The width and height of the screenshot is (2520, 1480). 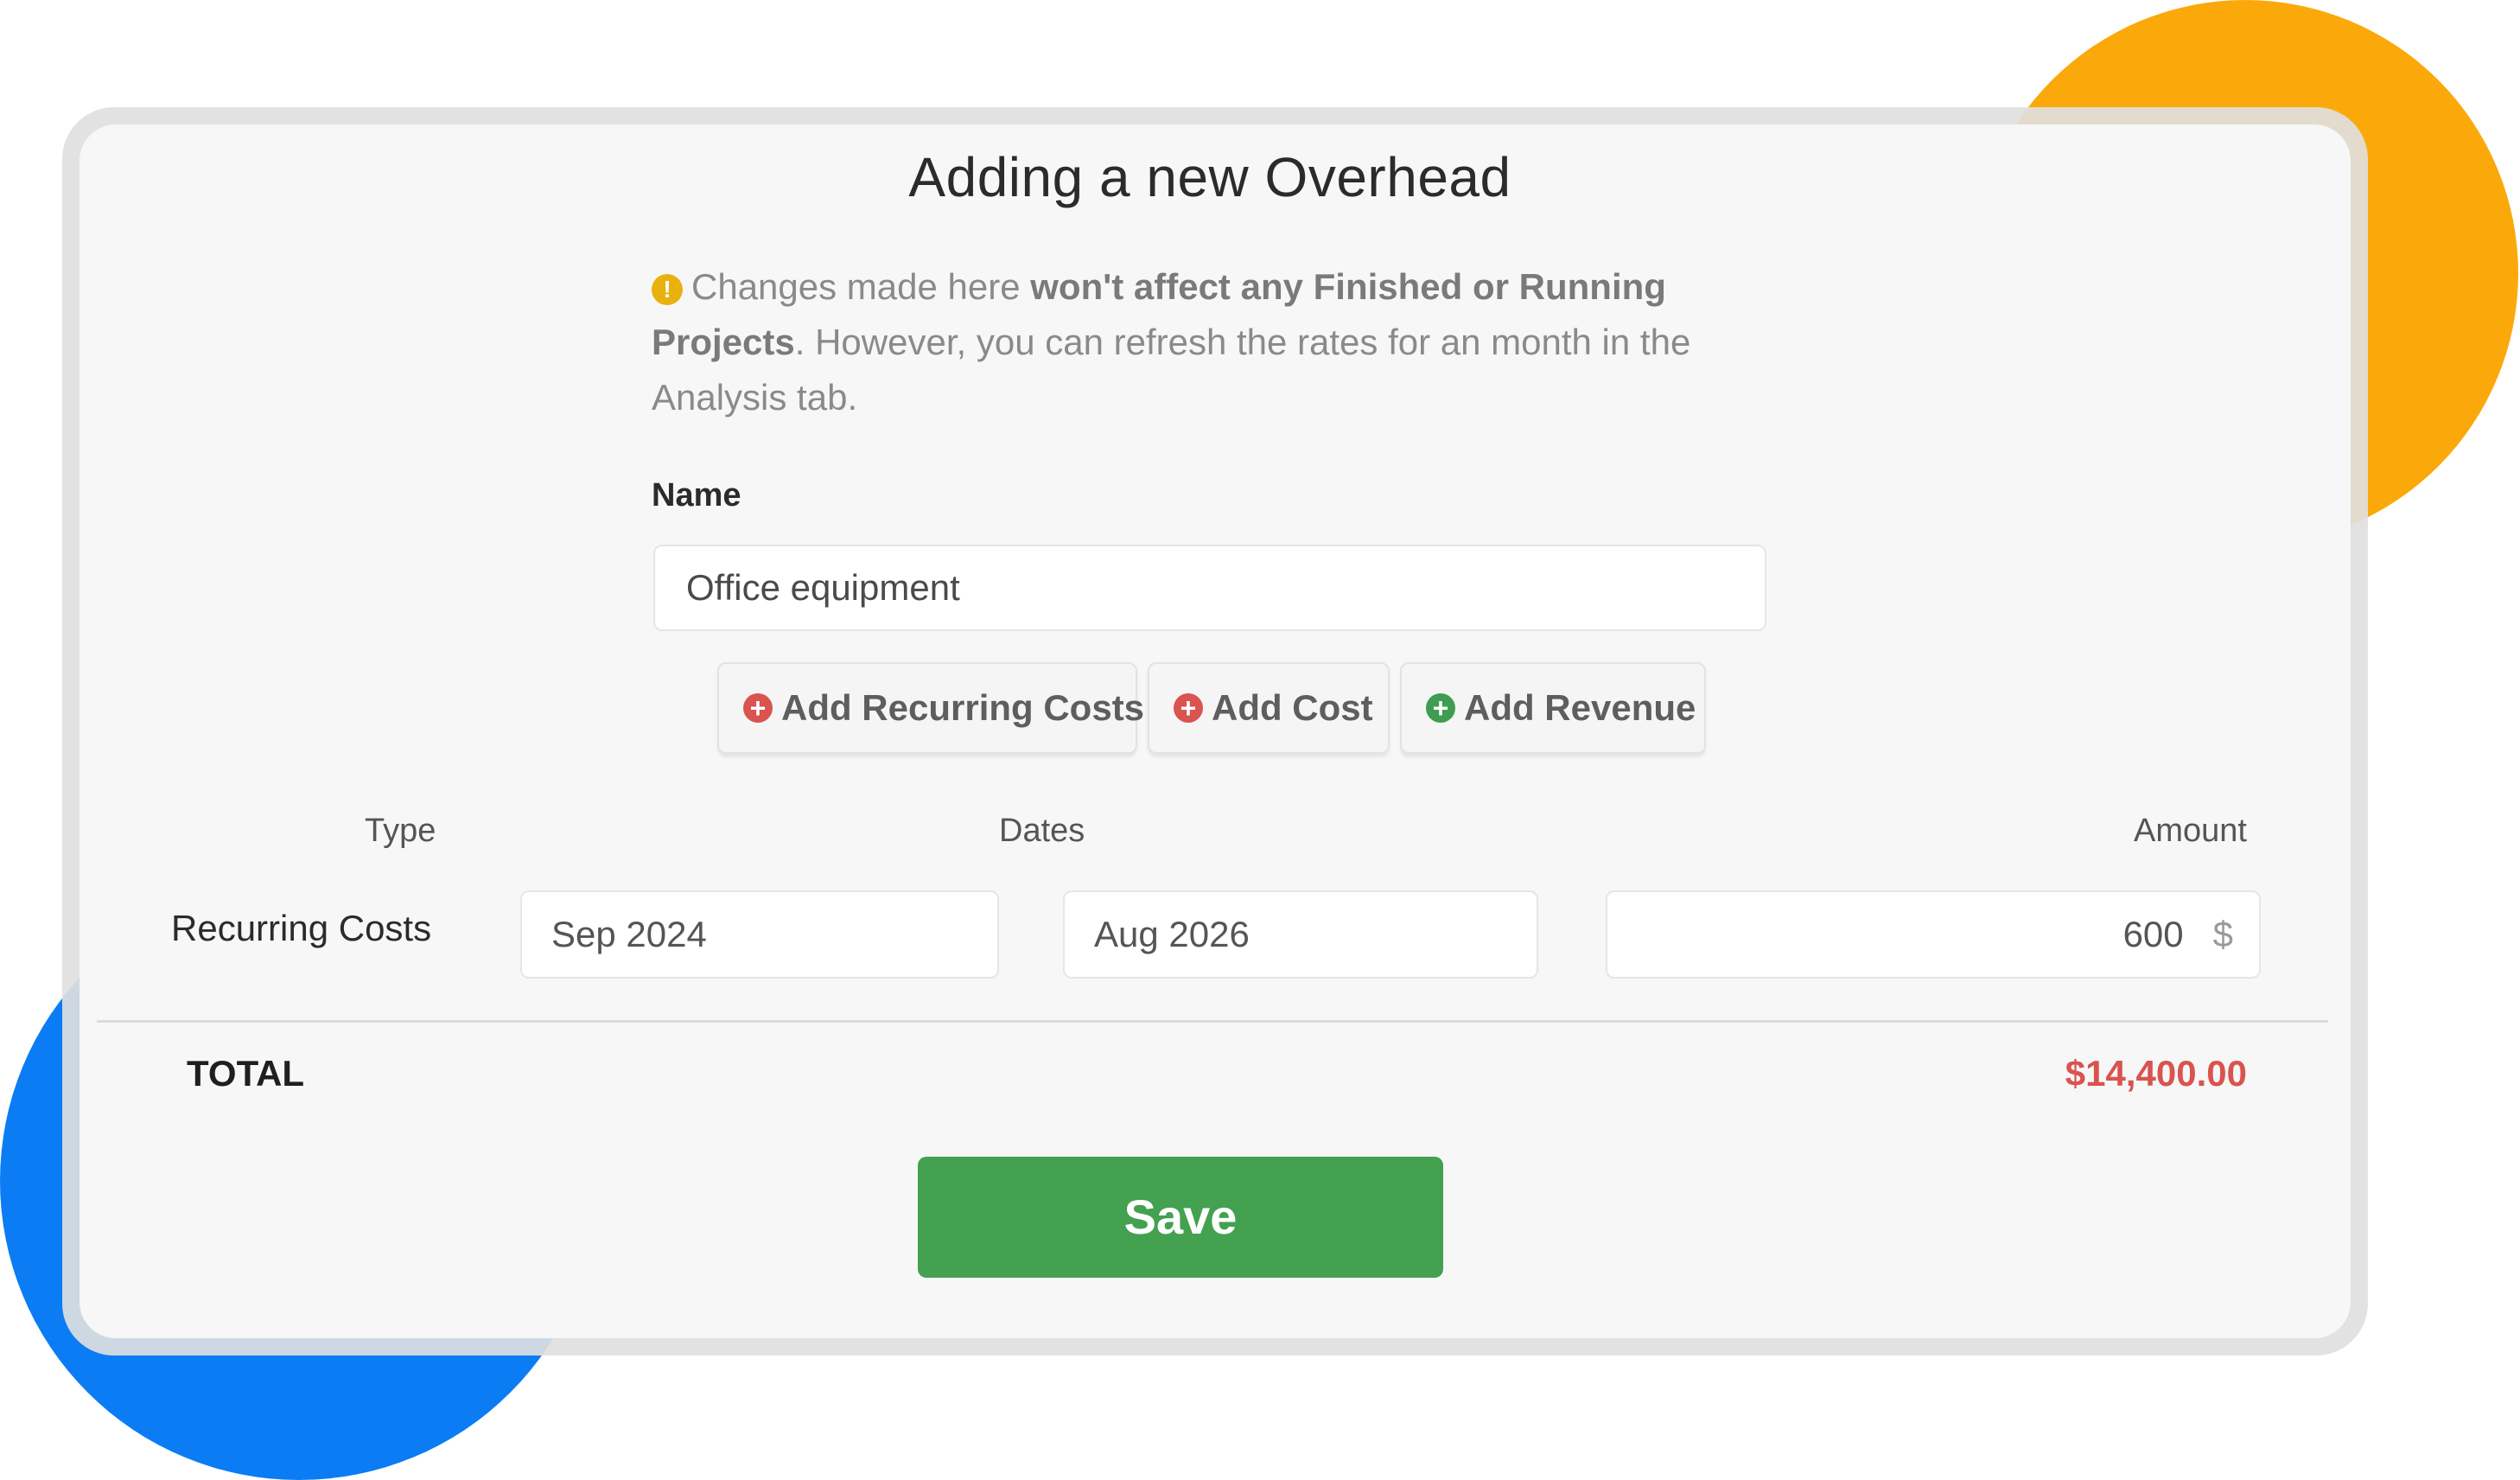 What do you see at coordinates (2223, 934) in the screenshot?
I see `currency-symbol: $` at bounding box center [2223, 934].